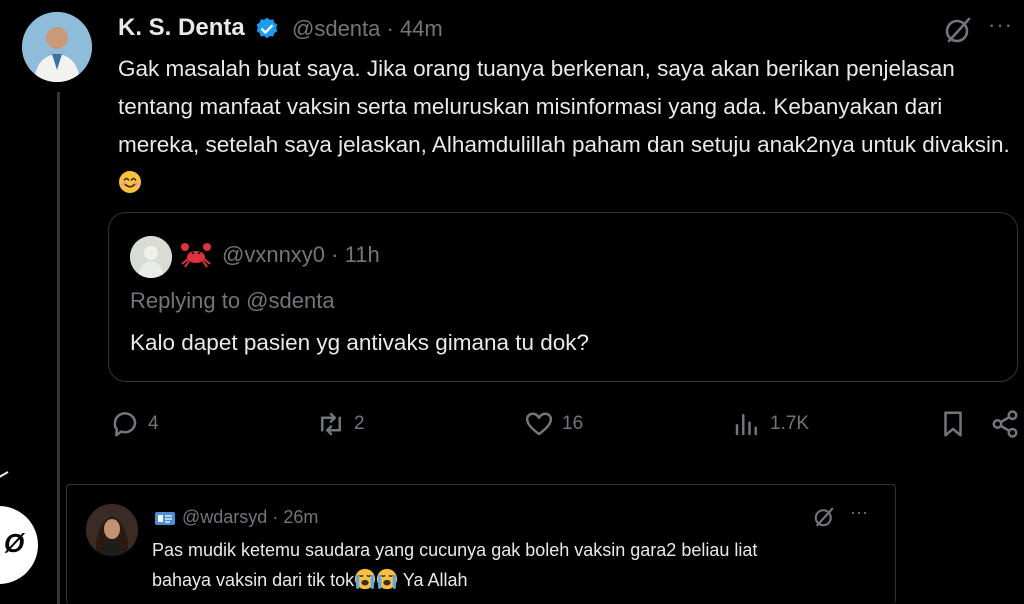  I want to click on share-icon, so click(1005, 424).